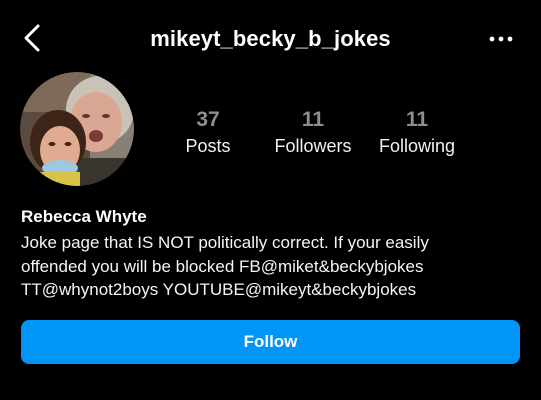 This screenshot has width=541, height=400. I want to click on more-horizontal-icon, so click(501, 39).